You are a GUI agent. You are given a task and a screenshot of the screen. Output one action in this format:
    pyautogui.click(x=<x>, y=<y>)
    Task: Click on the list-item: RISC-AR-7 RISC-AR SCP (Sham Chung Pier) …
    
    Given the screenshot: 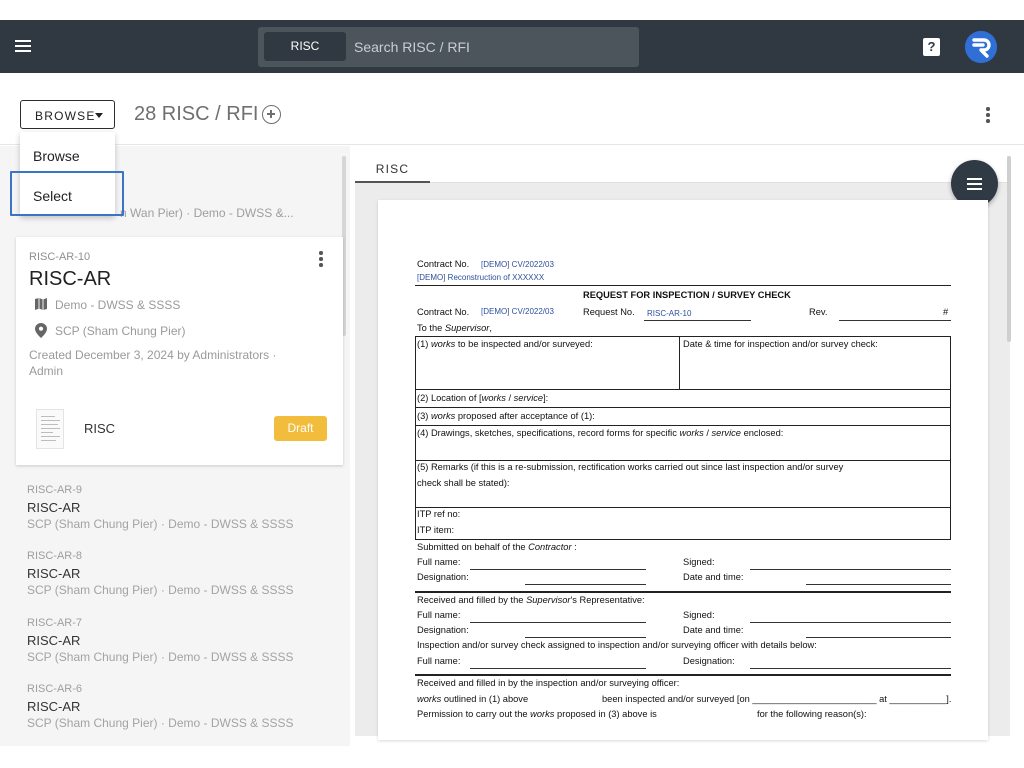 What is the action you would take?
    pyautogui.click(x=177, y=640)
    